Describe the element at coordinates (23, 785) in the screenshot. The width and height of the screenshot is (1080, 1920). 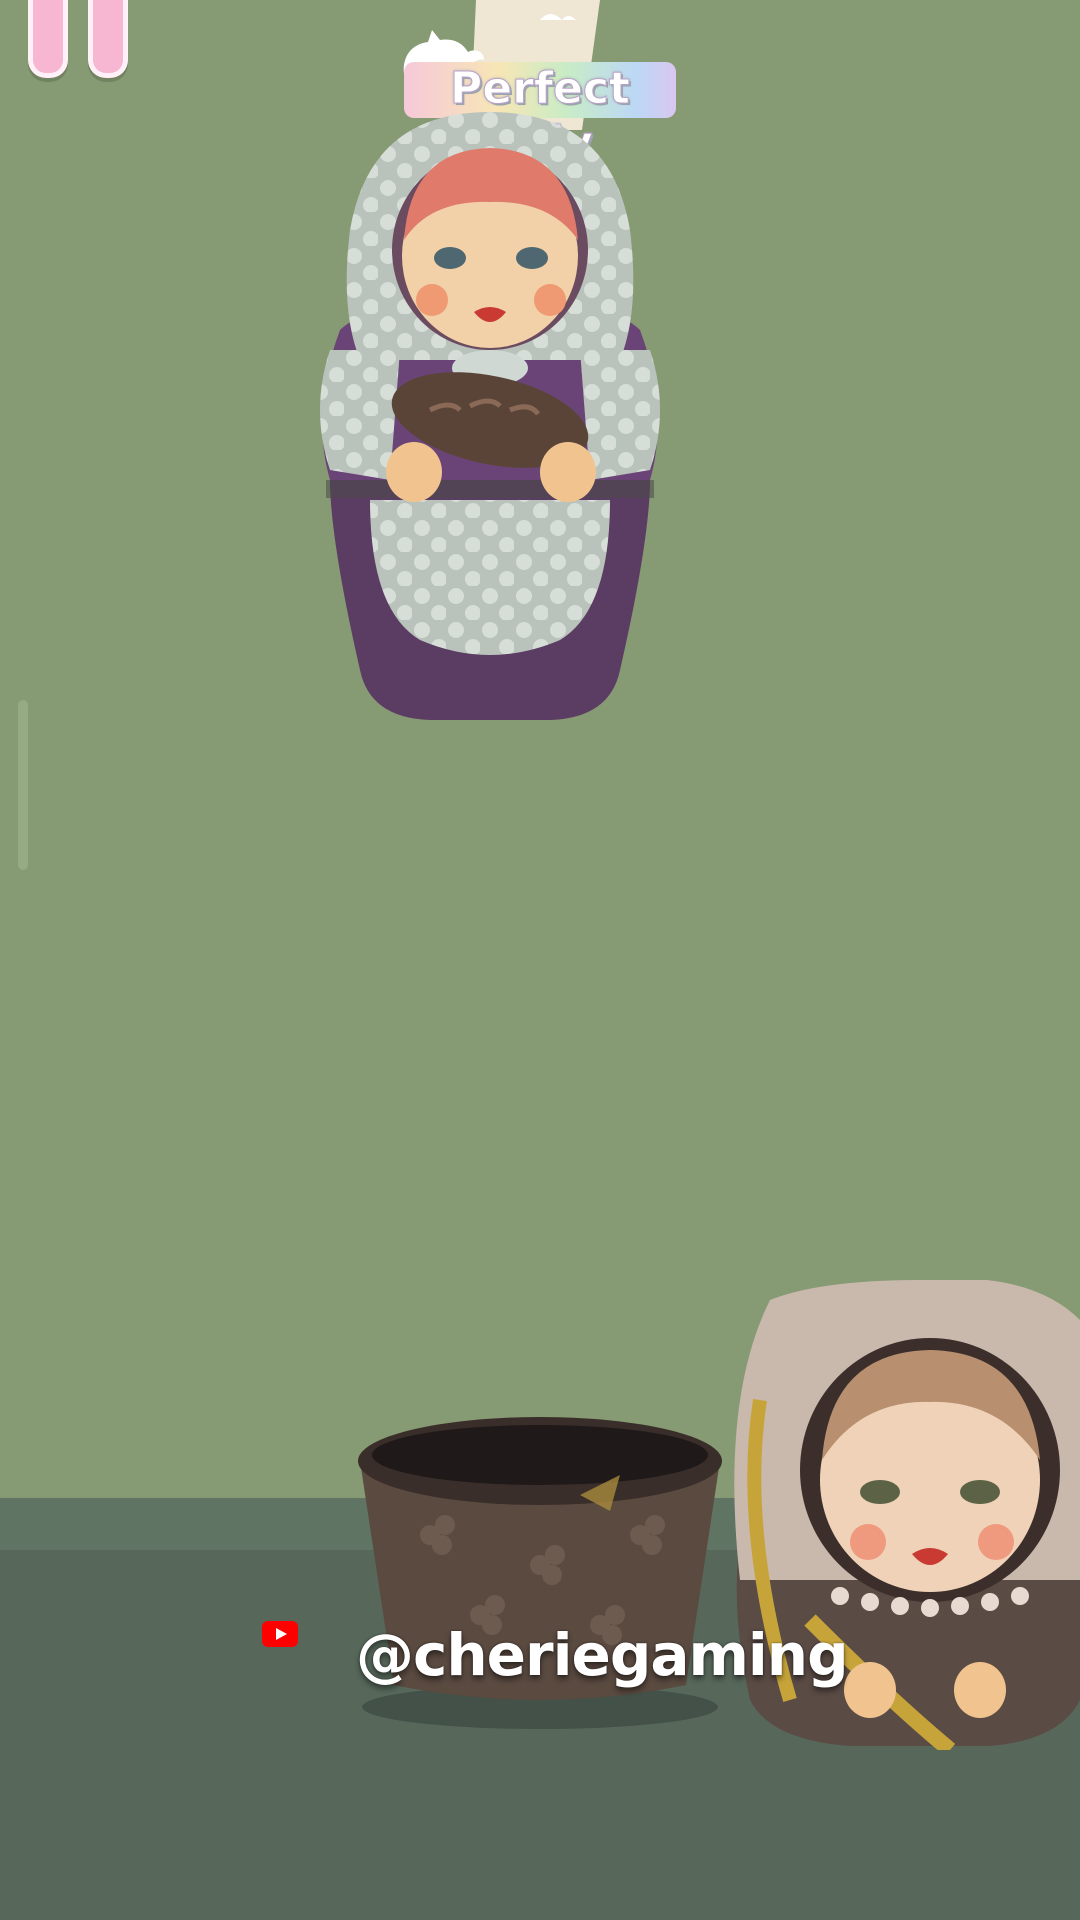
I see `scroll-indicator` at that location.